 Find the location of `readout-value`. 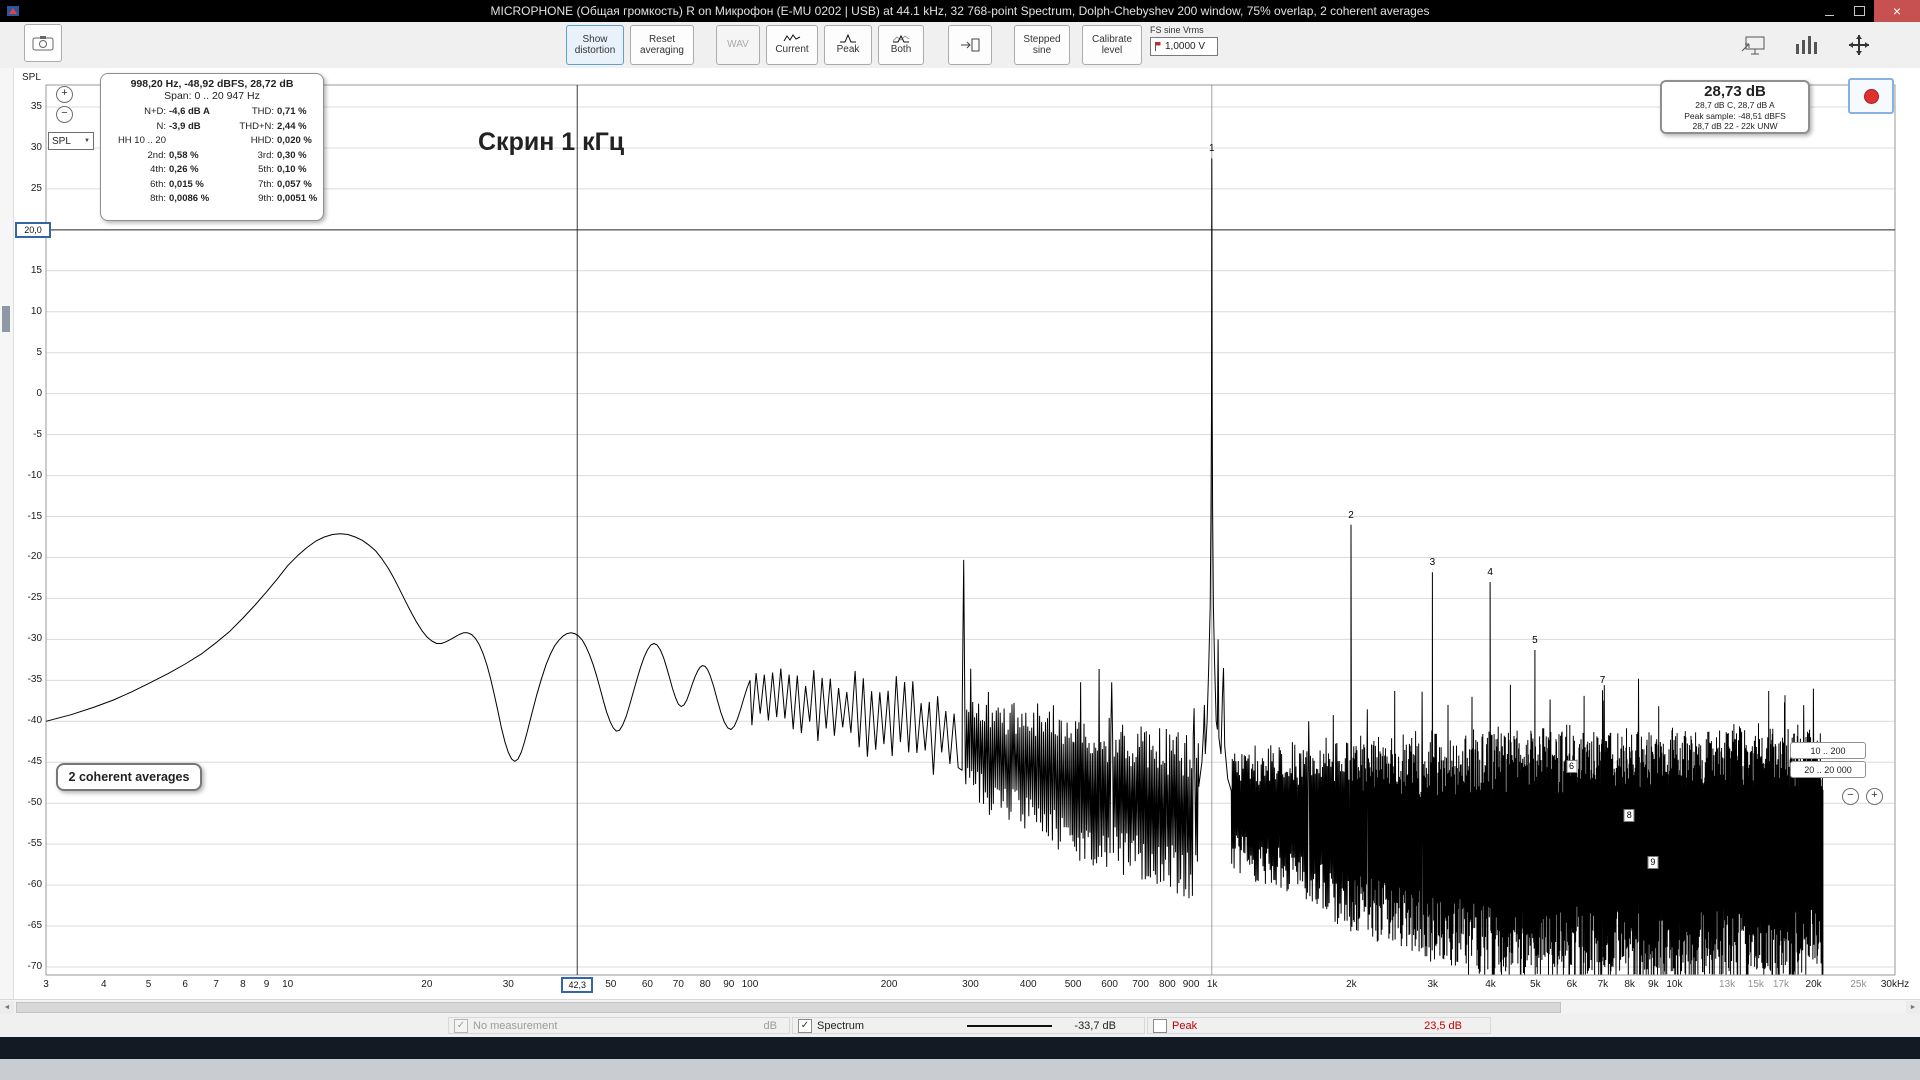

readout-value is located at coordinates (197, 140).